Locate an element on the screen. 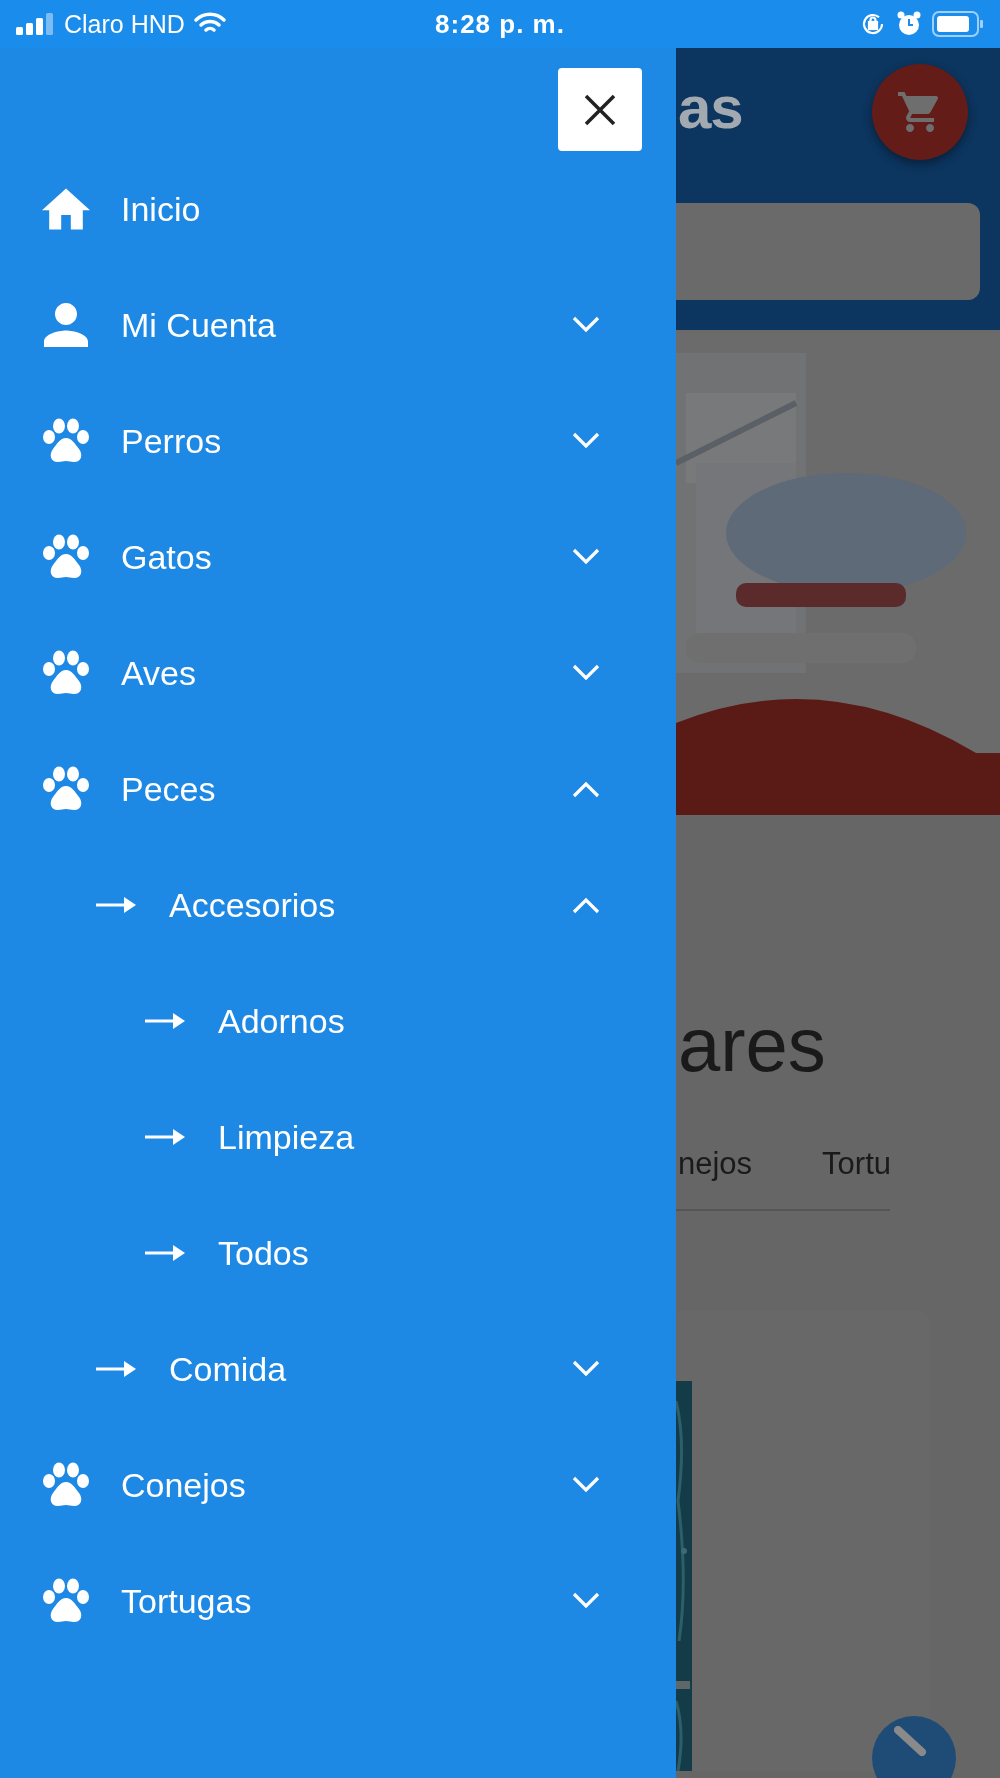  close-icon is located at coordinates (600, 109).